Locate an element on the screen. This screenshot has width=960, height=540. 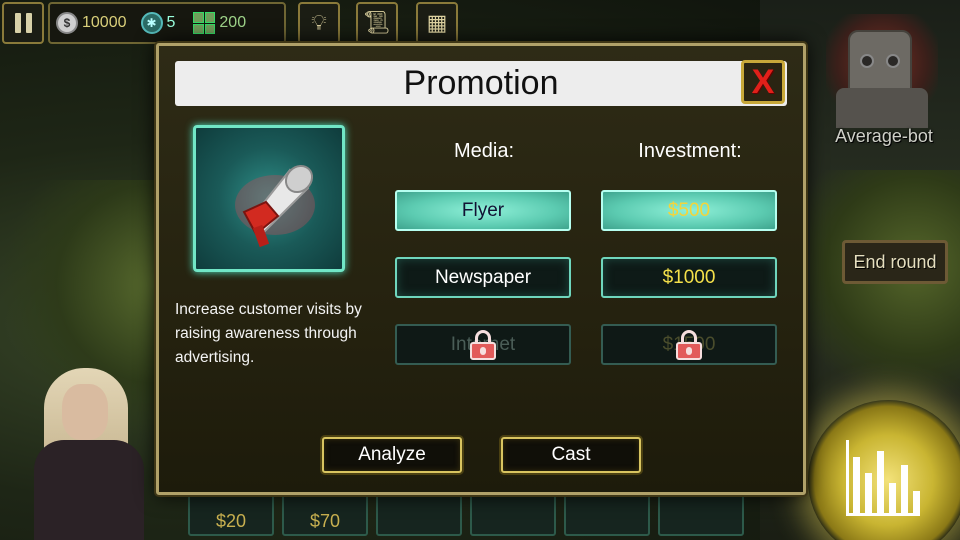
pause-button is located at coordinates (23, 23).